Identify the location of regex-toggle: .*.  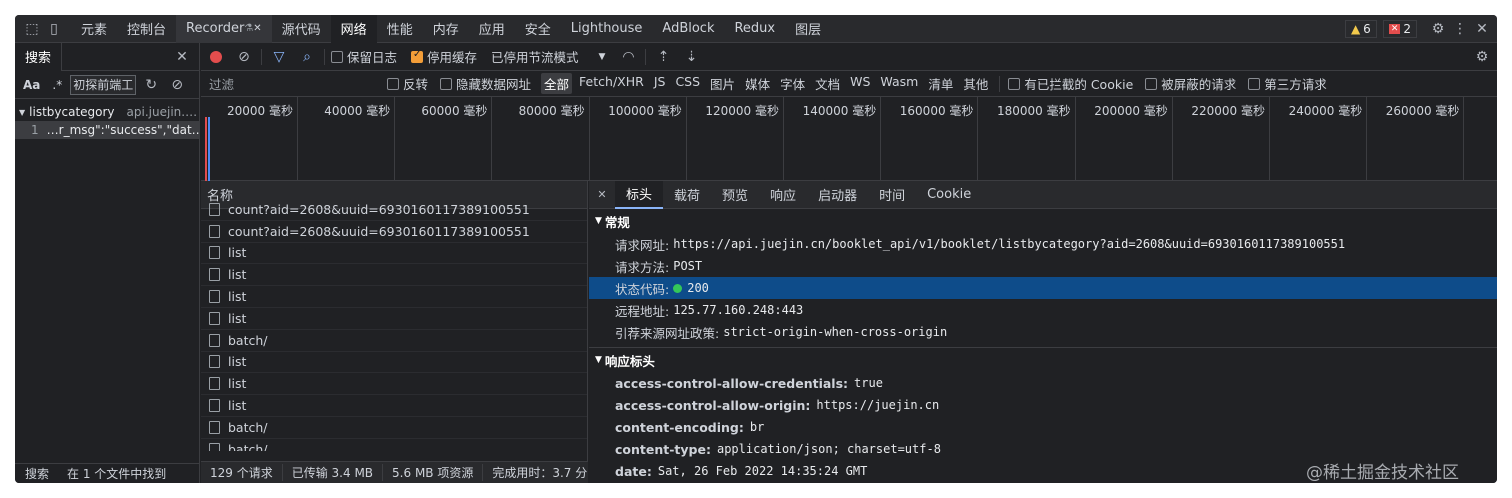
(57, 85).